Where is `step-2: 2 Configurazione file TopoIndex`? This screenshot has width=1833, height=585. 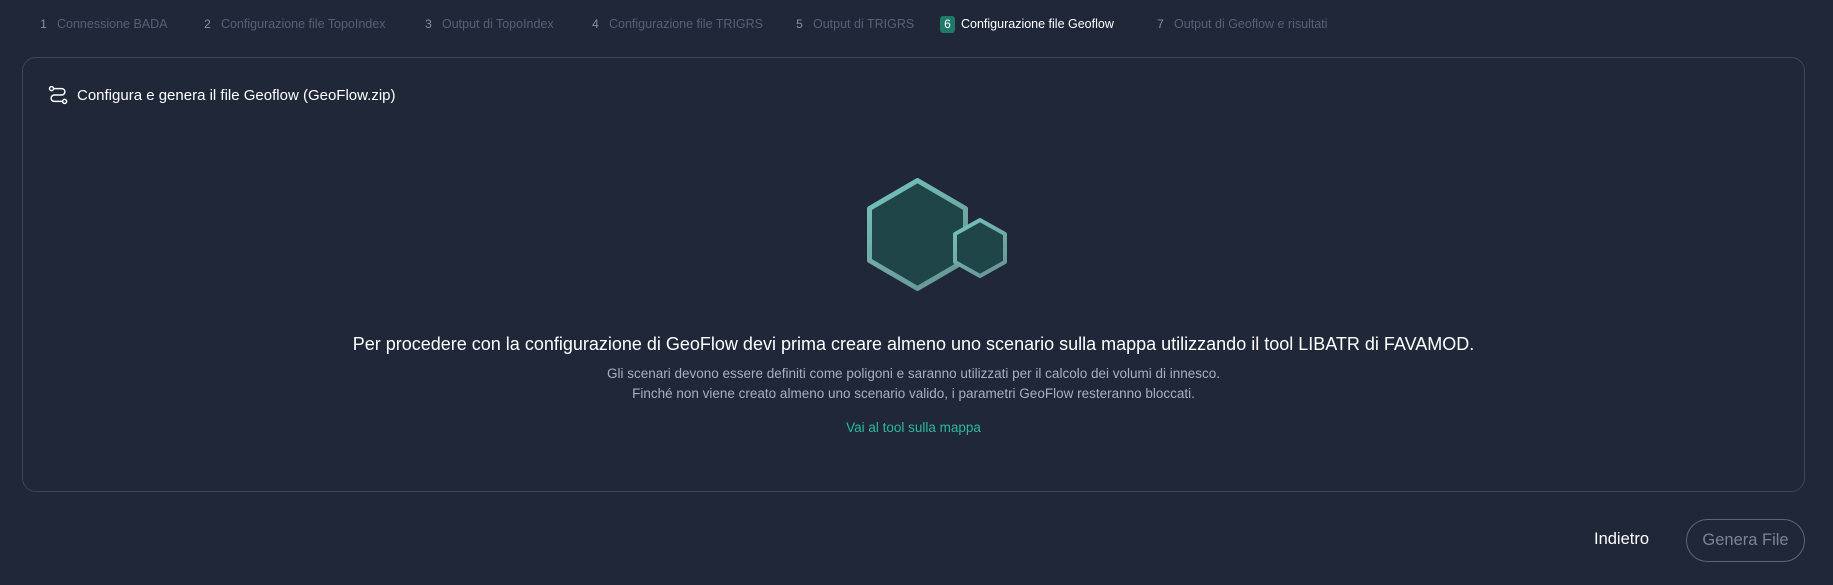
step-2: 2 Configurazione file TopoIndex is located at coordinates (310, 24).